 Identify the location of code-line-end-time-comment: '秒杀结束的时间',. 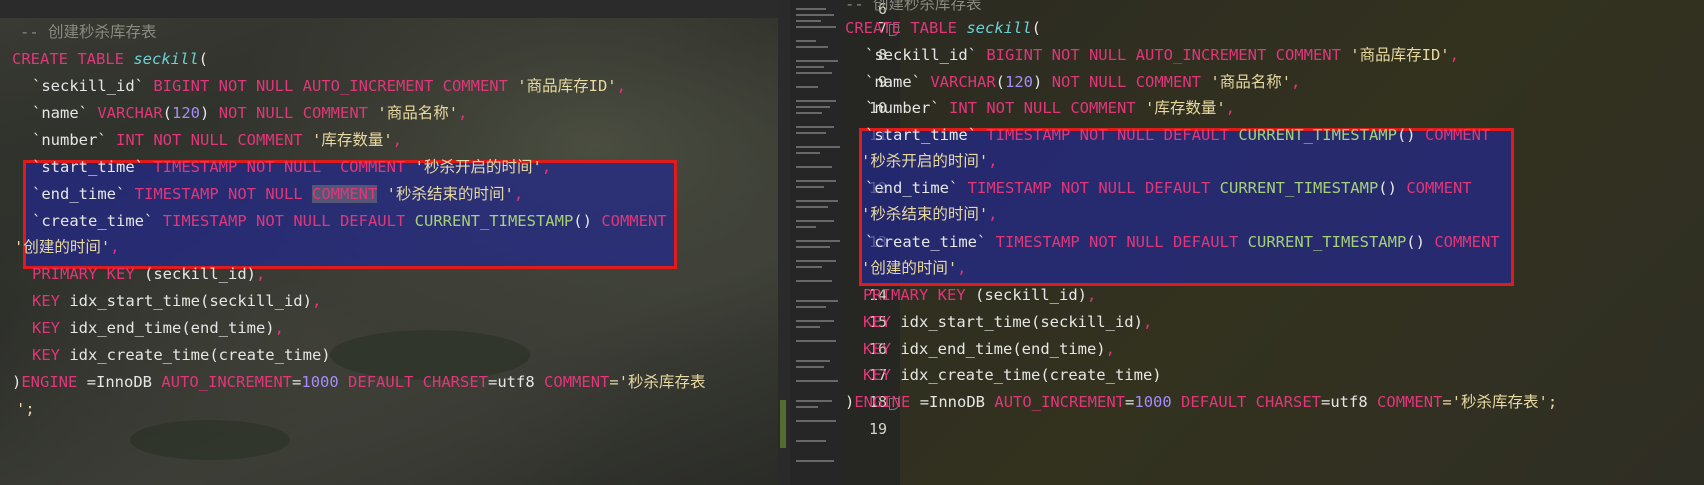
(929, 214).